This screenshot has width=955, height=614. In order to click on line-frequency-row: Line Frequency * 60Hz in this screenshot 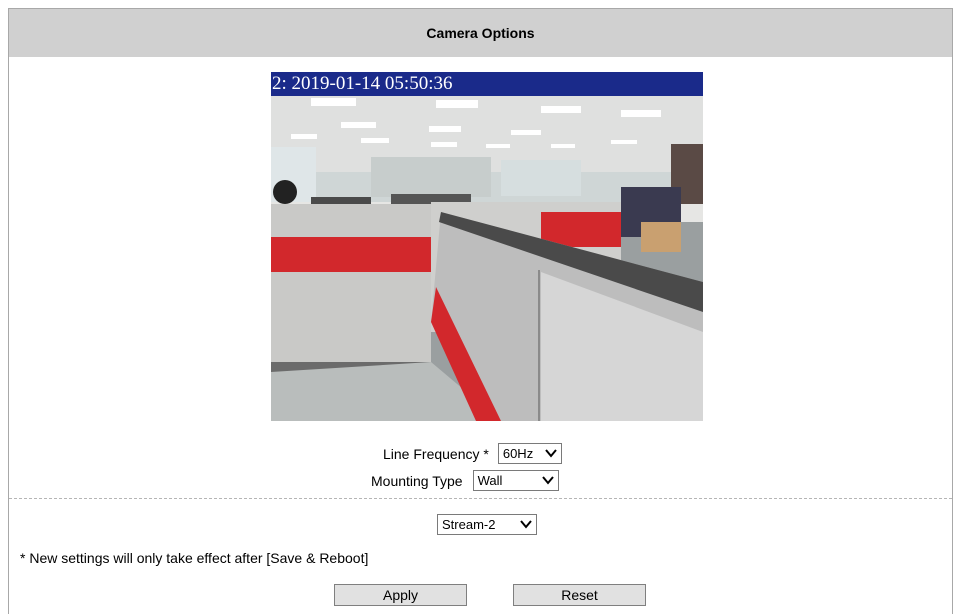, I will do `click(472, 453)`.